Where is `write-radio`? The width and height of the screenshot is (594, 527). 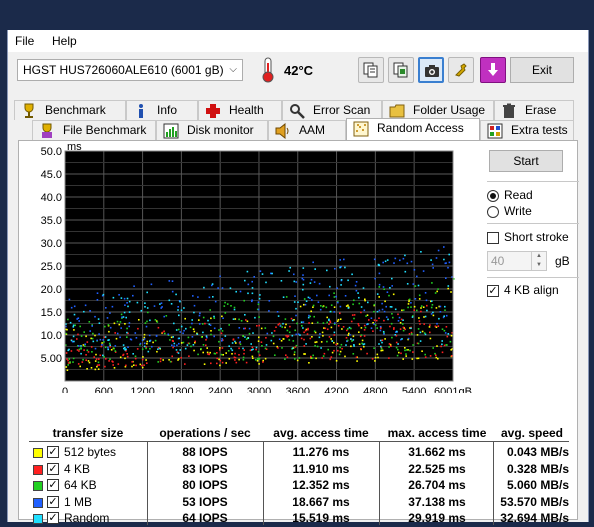 write-radio is located at coordinates (493, 212).